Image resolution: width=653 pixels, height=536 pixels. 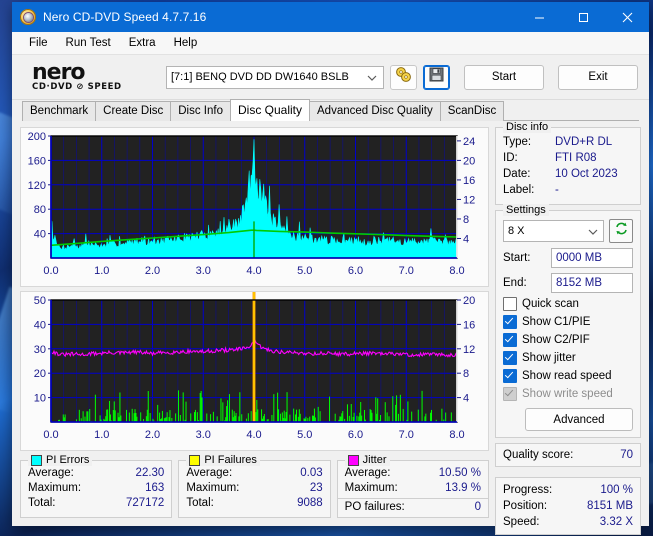 I want to click on pi-errors-stats-label: PI Errors, so click(x=68, y=460).